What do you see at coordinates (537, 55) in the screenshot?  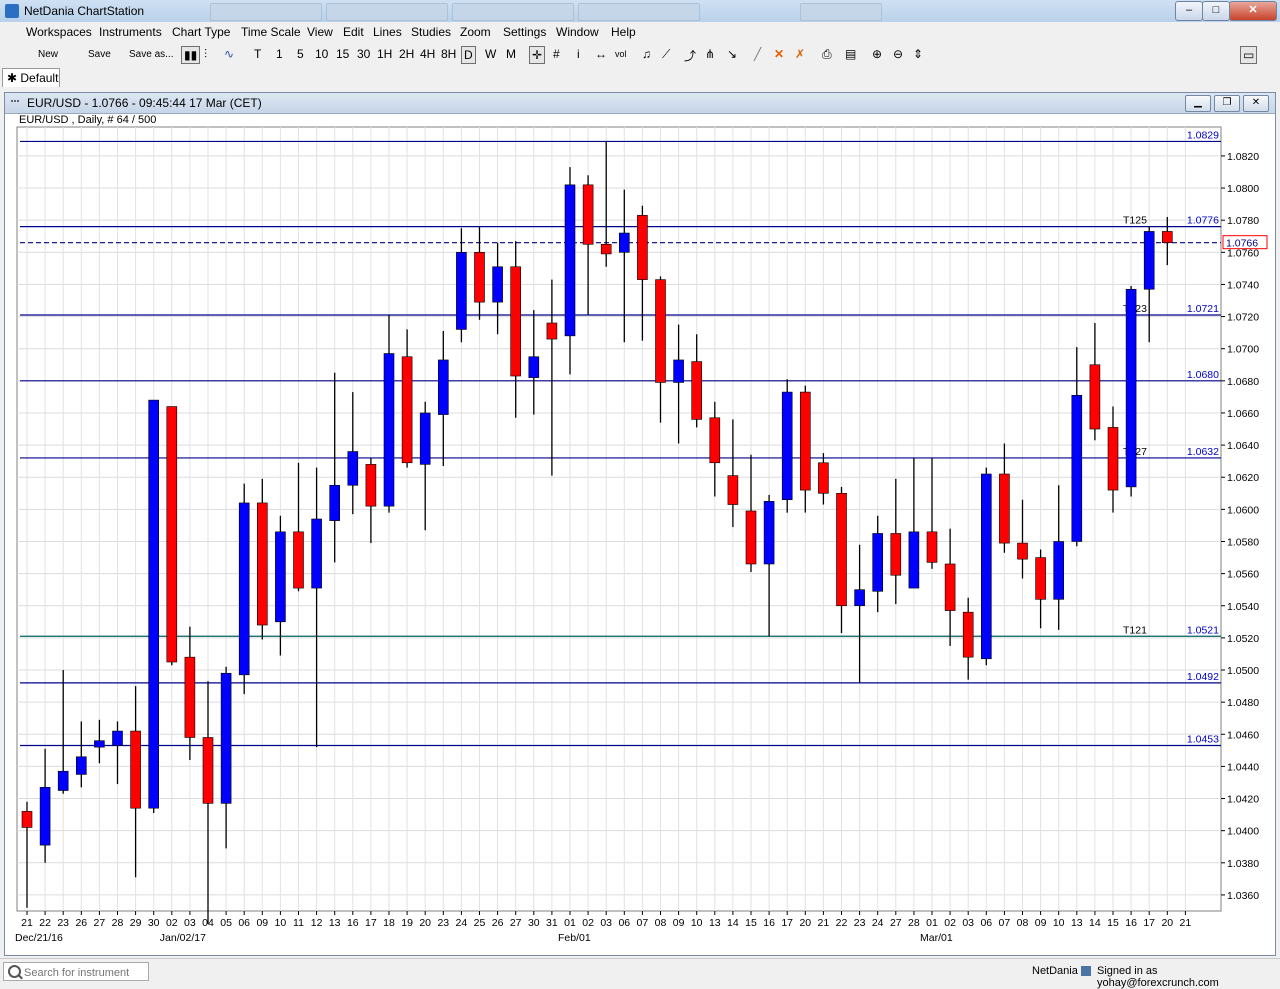 I see `crosshair-icon: ✛` at bounding box center [537, 55].